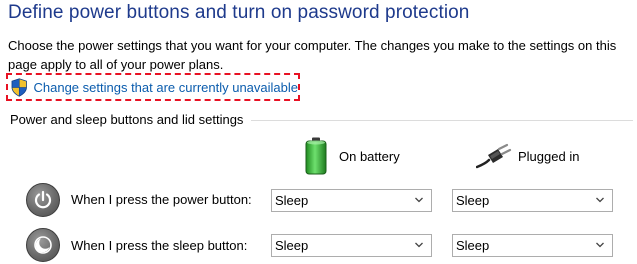 The height and width of the screenshot is (264, 637). What do you see at coordinates (292, 200) in the screenshot?
I see `power-button-battery-value: Sleep` at bounding box center [292, 200].